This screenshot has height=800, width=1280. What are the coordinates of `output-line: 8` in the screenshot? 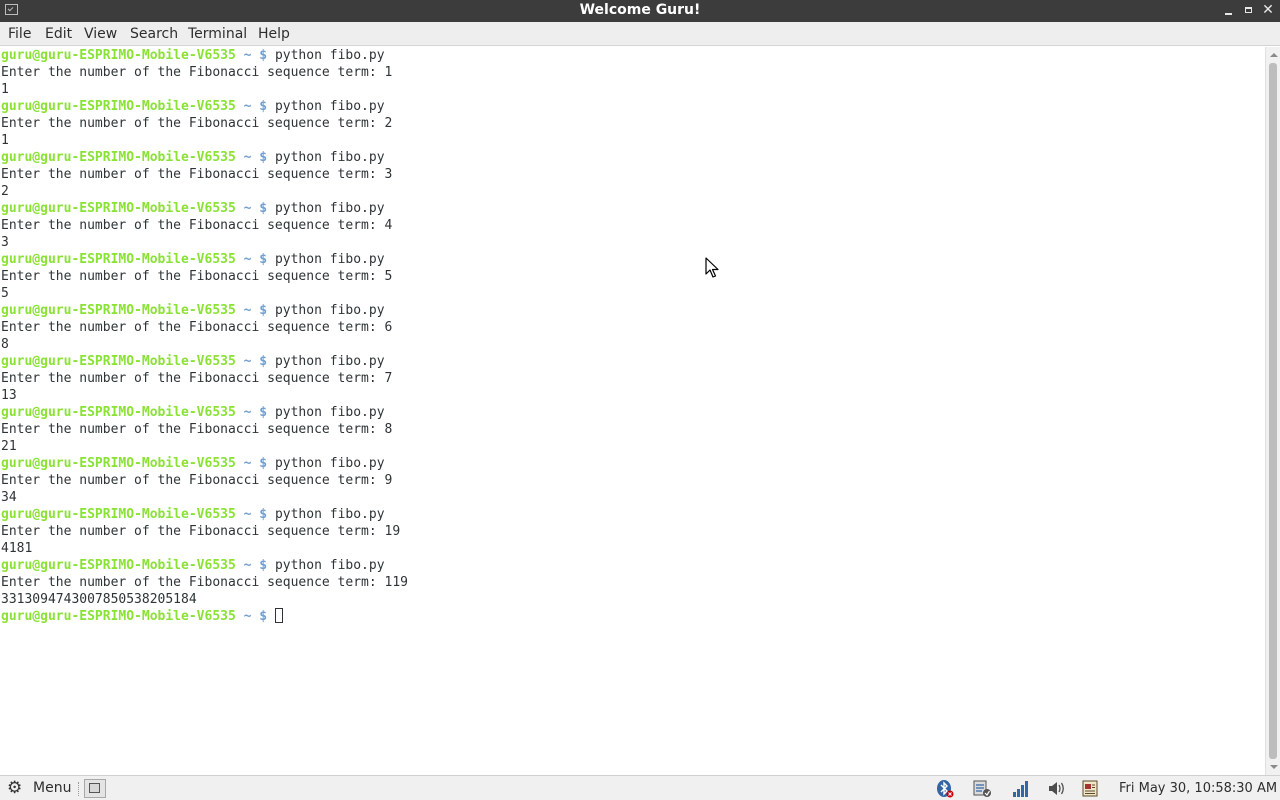 It's located at (5, 344).